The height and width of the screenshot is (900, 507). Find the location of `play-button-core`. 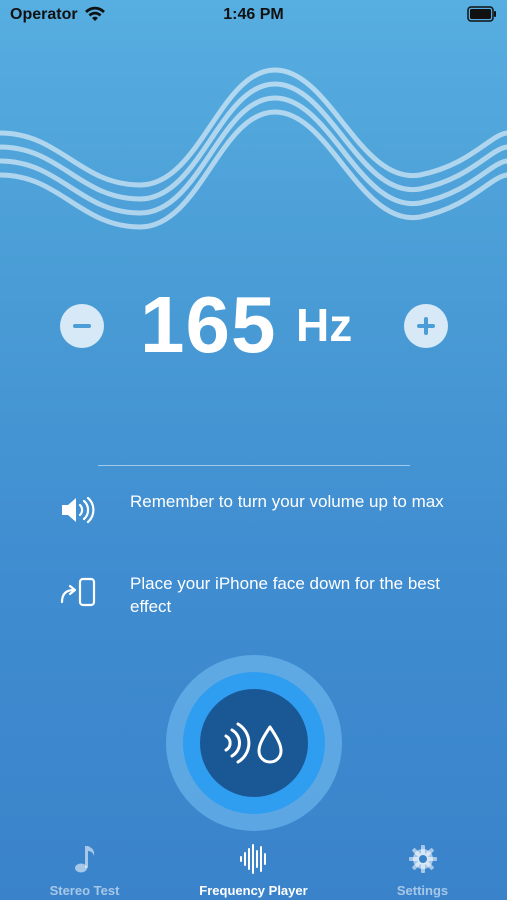

play-button-core is located at coordinates (254, 743).